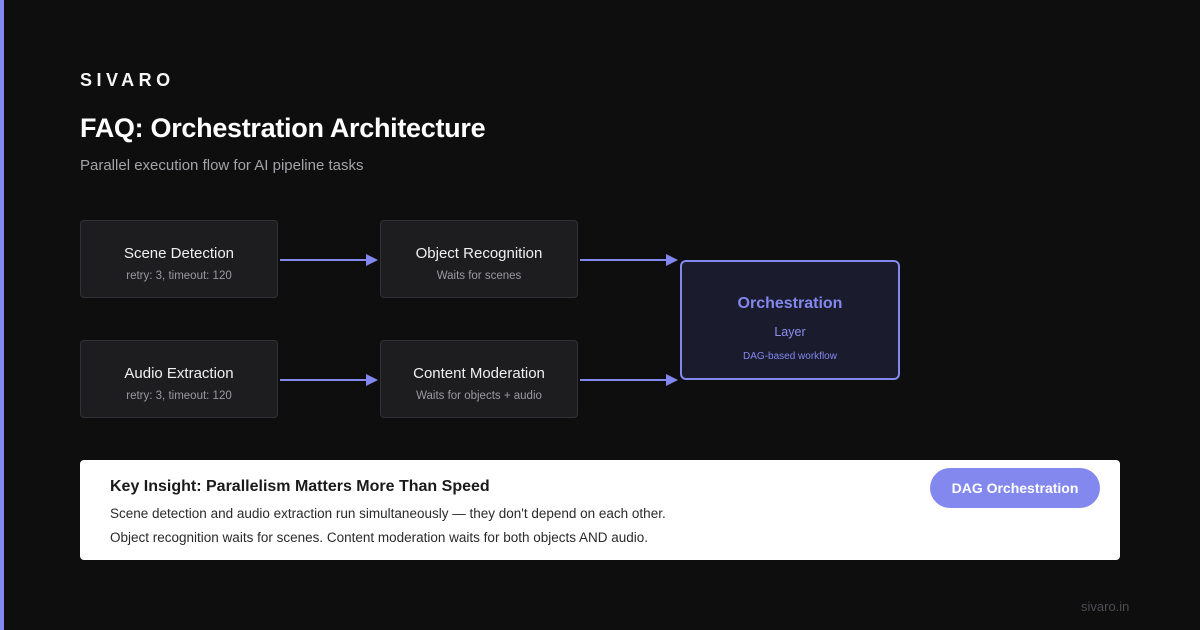 The image size is (1200, 630). What do you see at coordinates (1015, 488) in the screenshot?
I see `dag-orchestration-badge: DAG Orchestration` at bounding box center [1015, 488].